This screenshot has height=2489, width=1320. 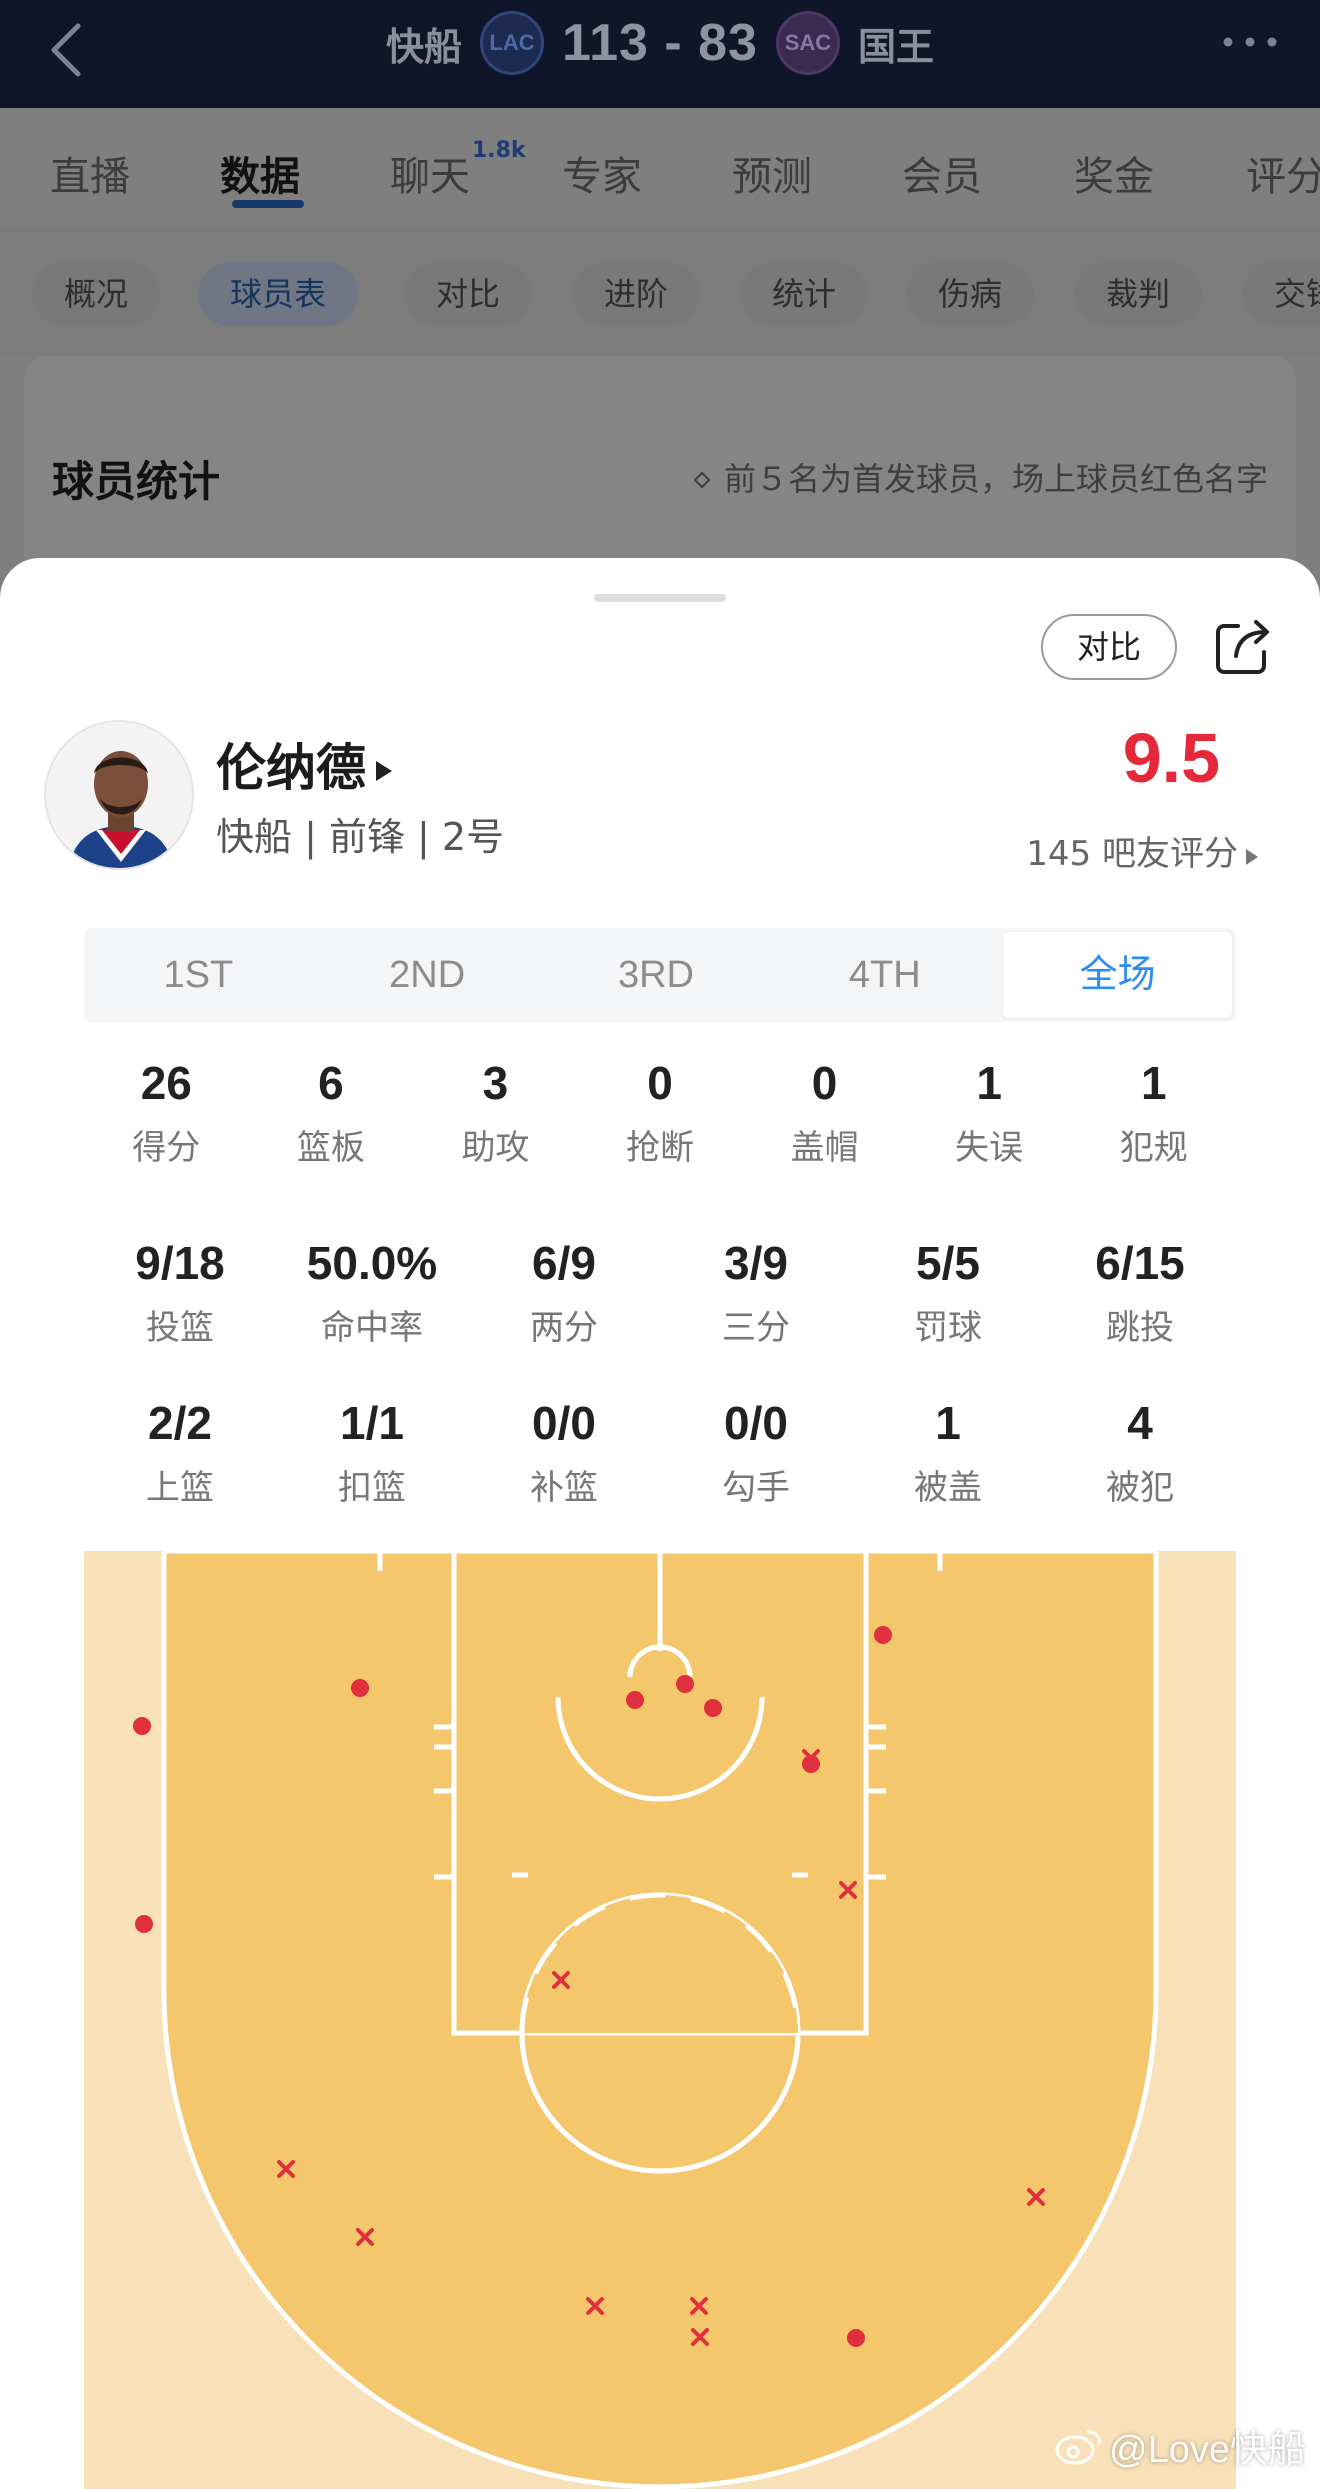 What do you see at coordinates (989, 1112) in the screenshot?
I see `stat-turnovers: 1 失误` at bounding box center [989, 1112].